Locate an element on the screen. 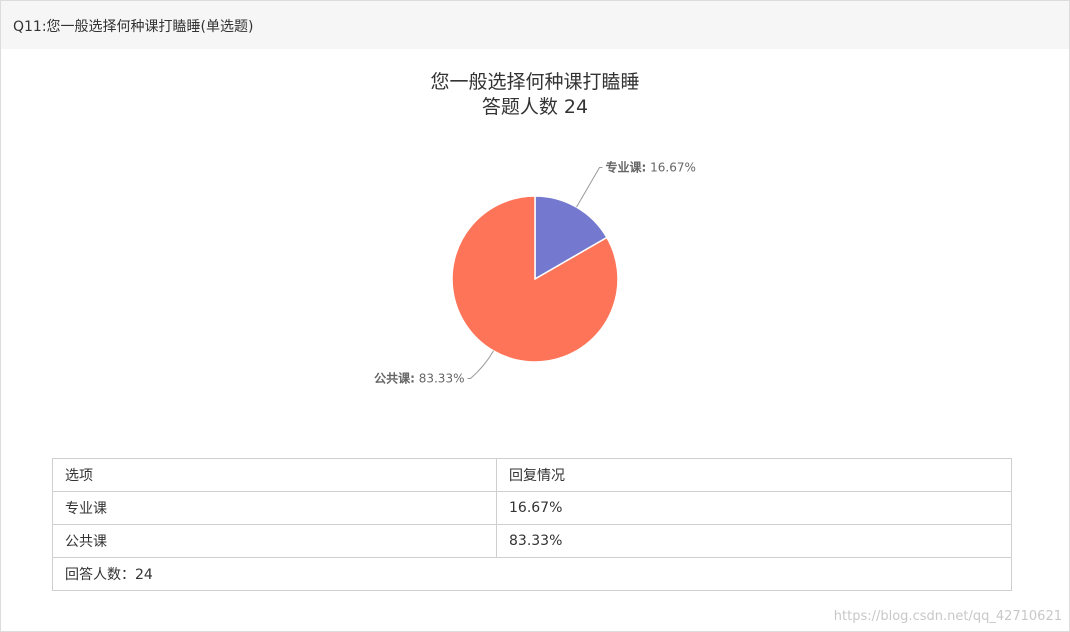  table-cell-result: 16.67% is located at coordinates (754, 508).